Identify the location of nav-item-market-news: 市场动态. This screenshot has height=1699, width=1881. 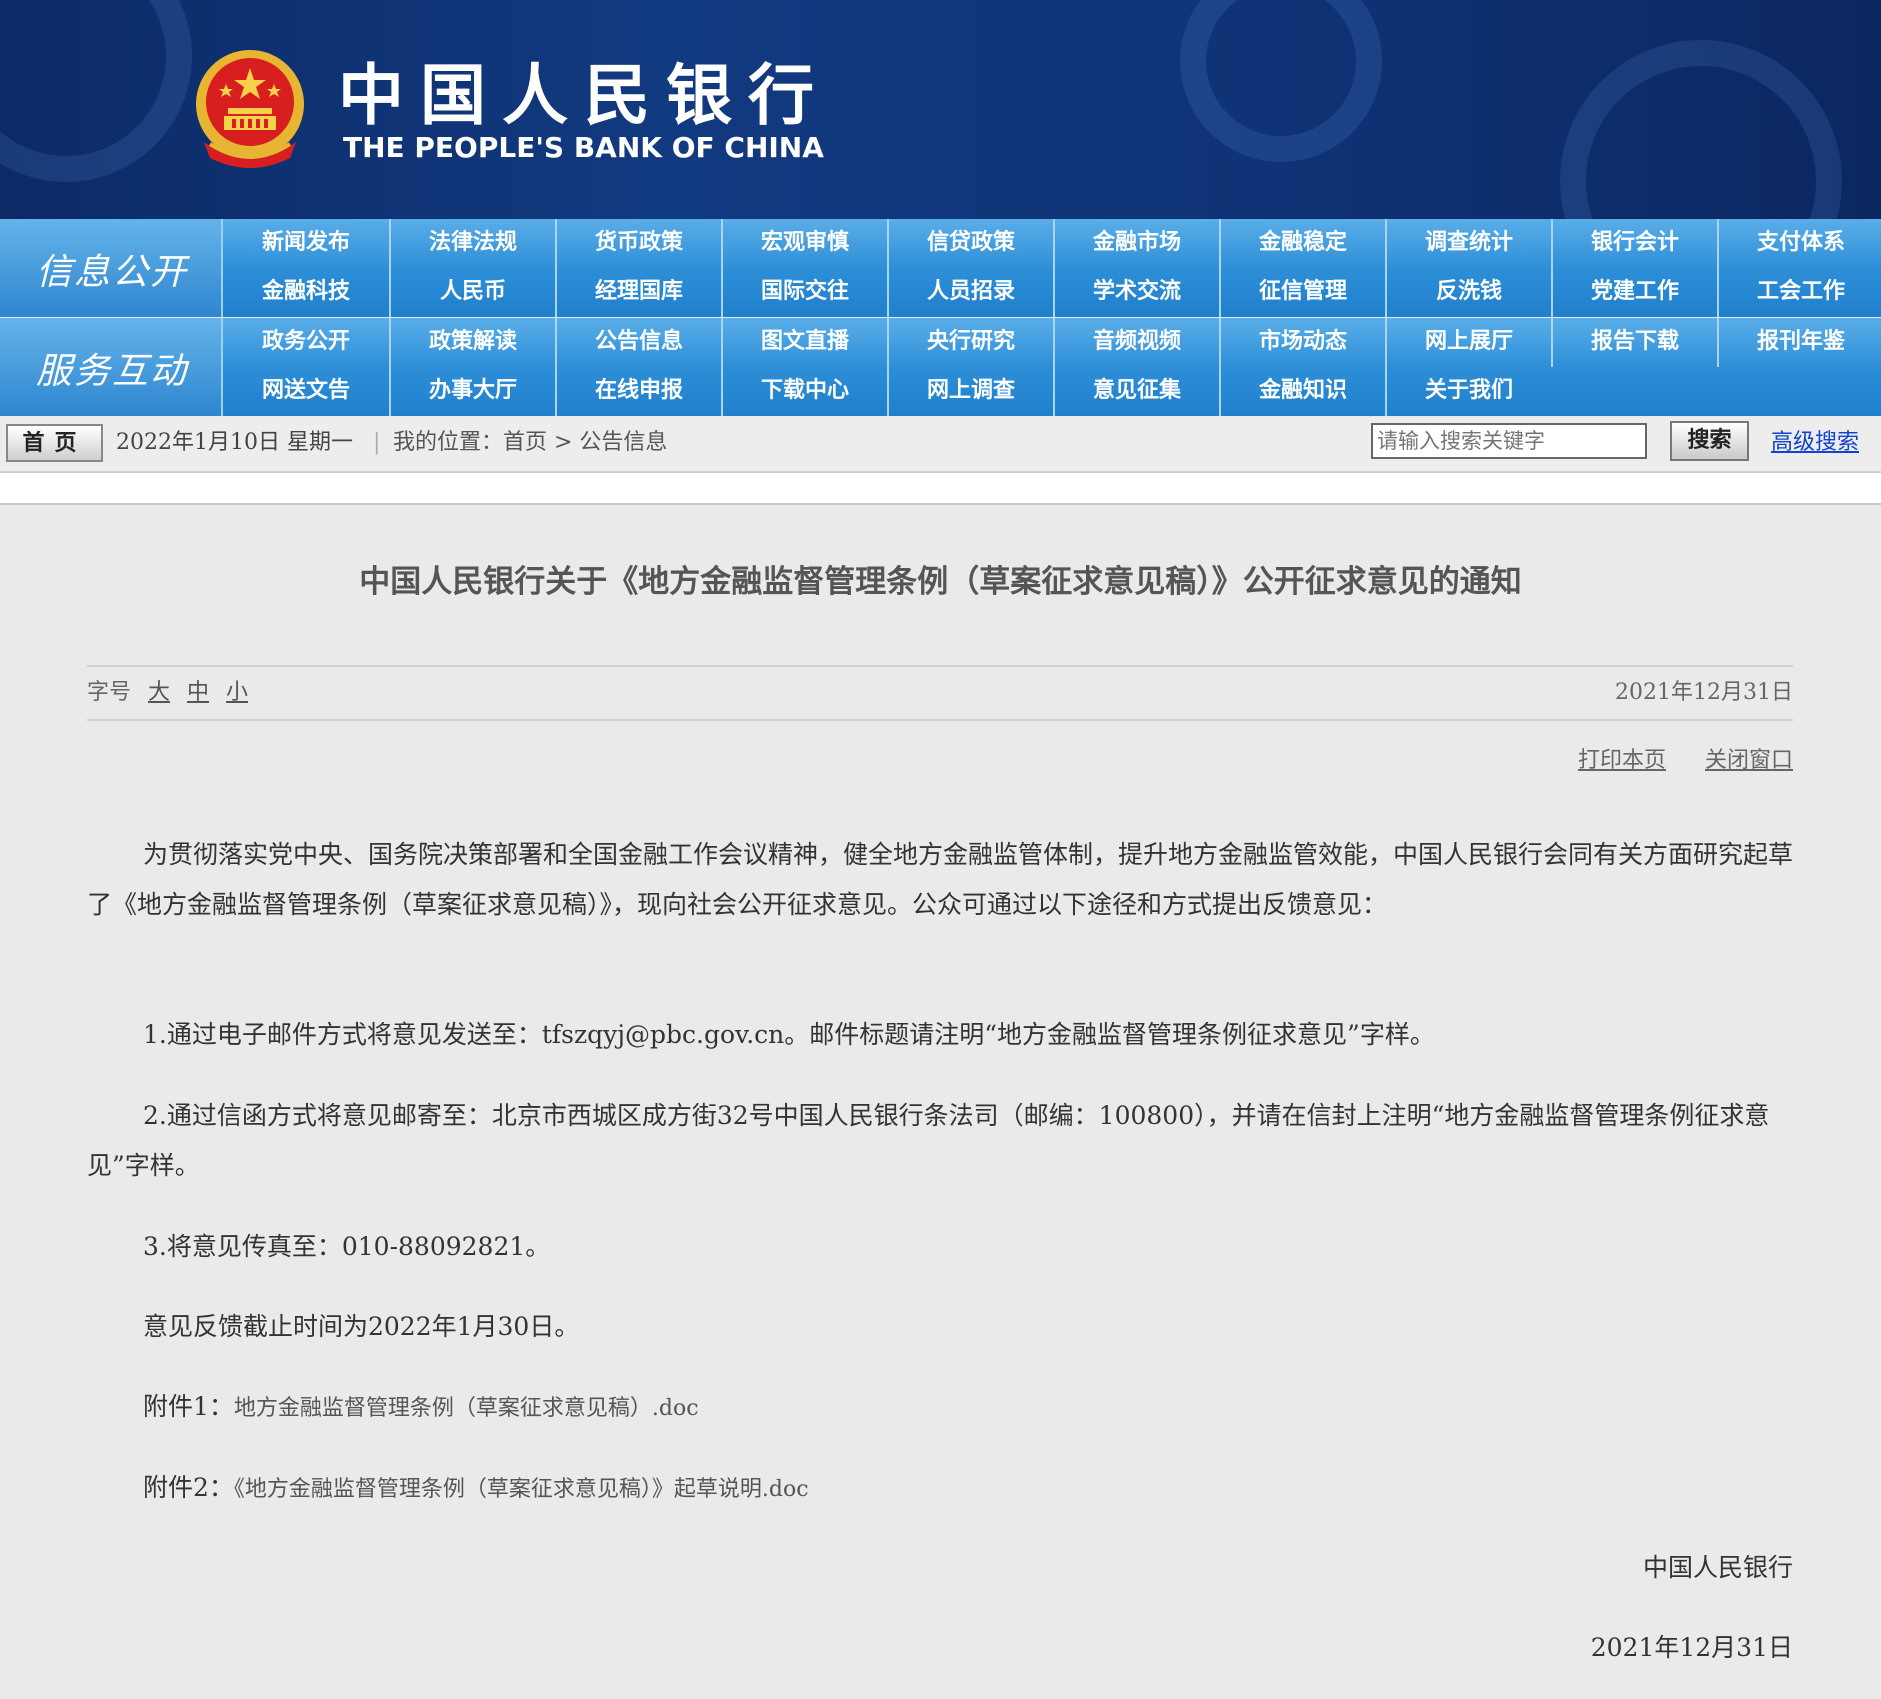
(1302, 342).